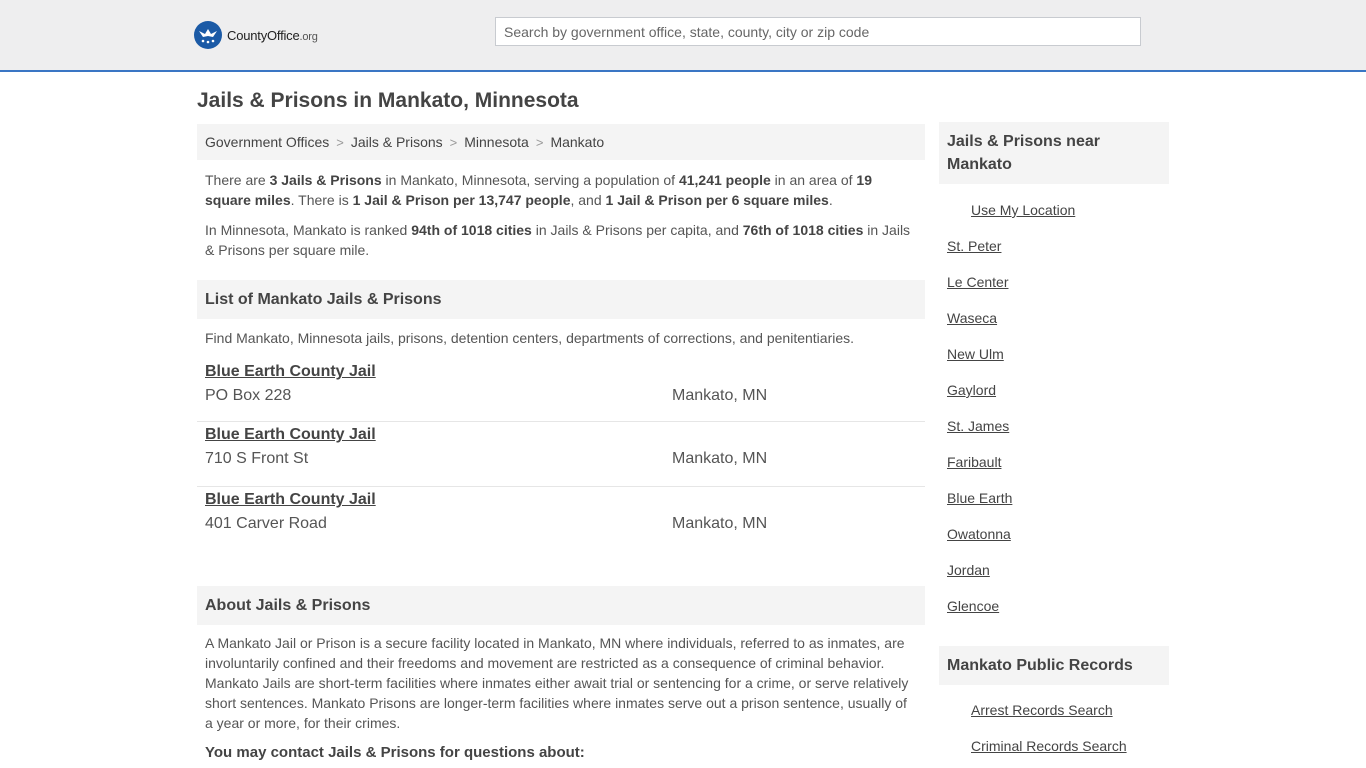 The height and width of the screenshot is (768, 1366). Describe the element at coordinates (1042, 710) in the screenshot. I see `arrest-records-link: Arrest Records Search` at that location.